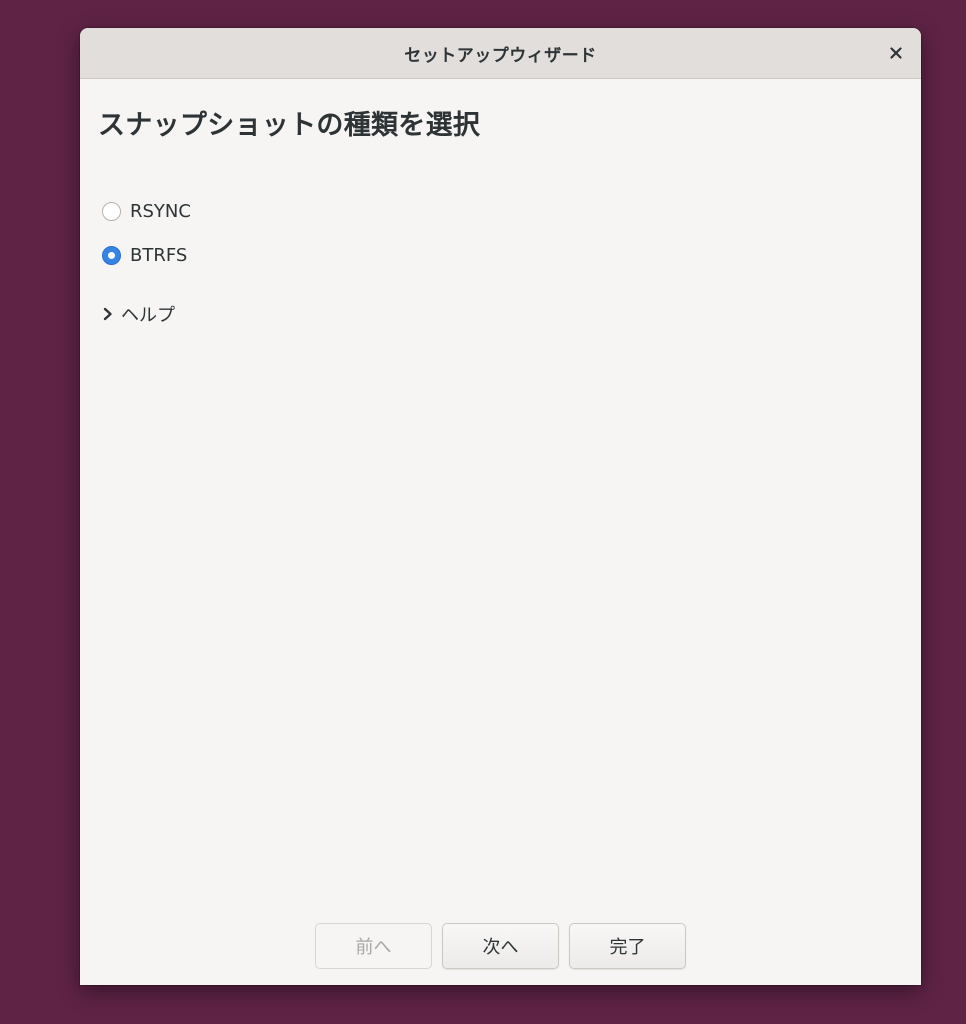  I want to click on radio-option-rsync: RSYNC, so click(146, 211).